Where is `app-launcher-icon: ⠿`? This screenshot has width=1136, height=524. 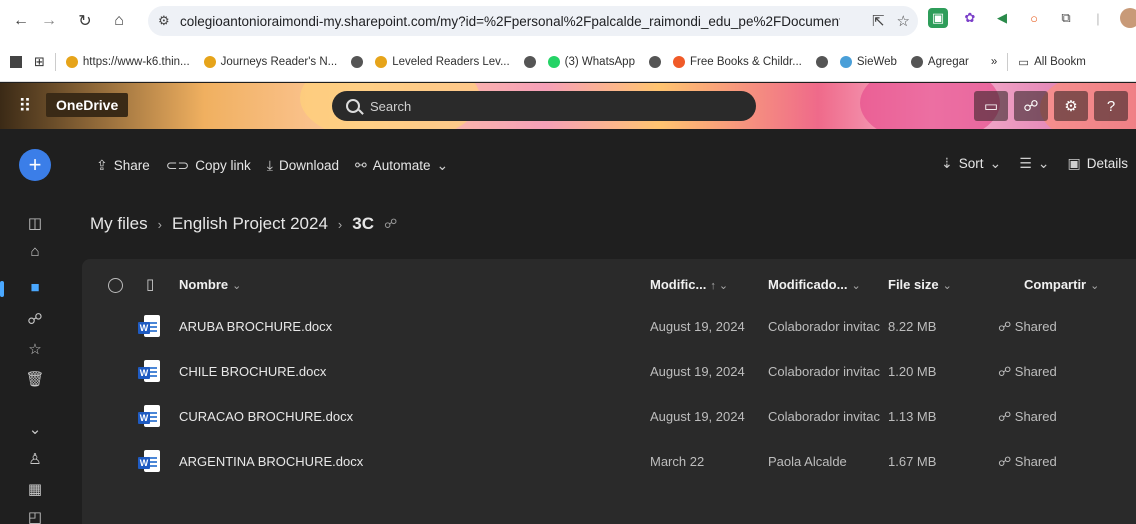 app-launcher-icon: ⠿ is located at coordinates (25, 106).